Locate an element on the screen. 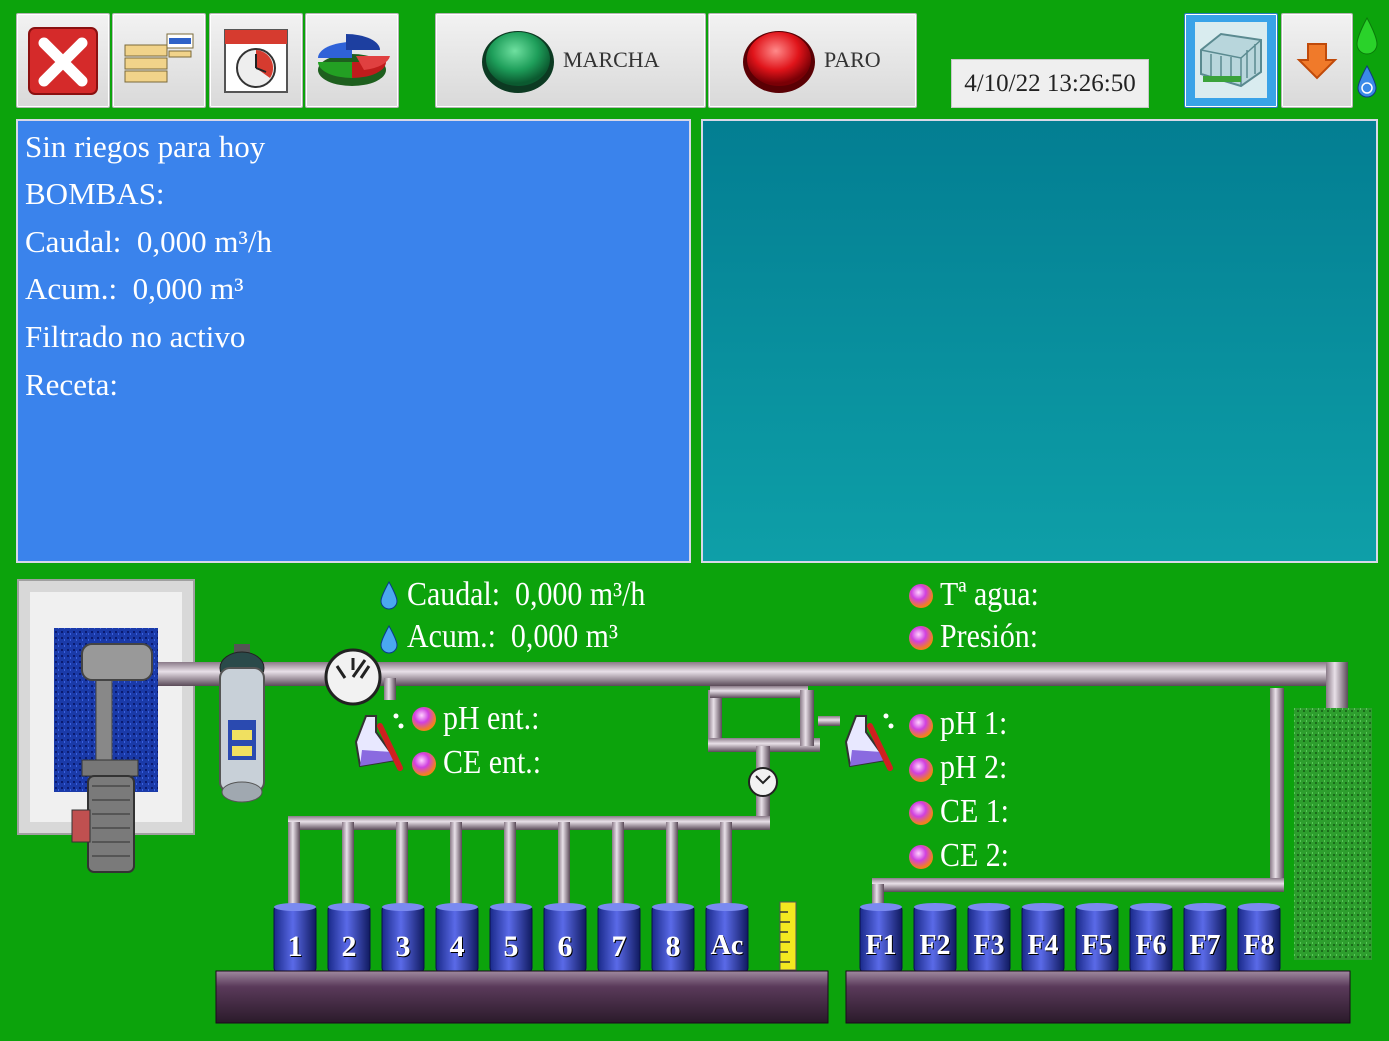 The width and height of the screenshot is (1389, 1041). ph1-label: pH 1: is located at coordinates (974, 723).